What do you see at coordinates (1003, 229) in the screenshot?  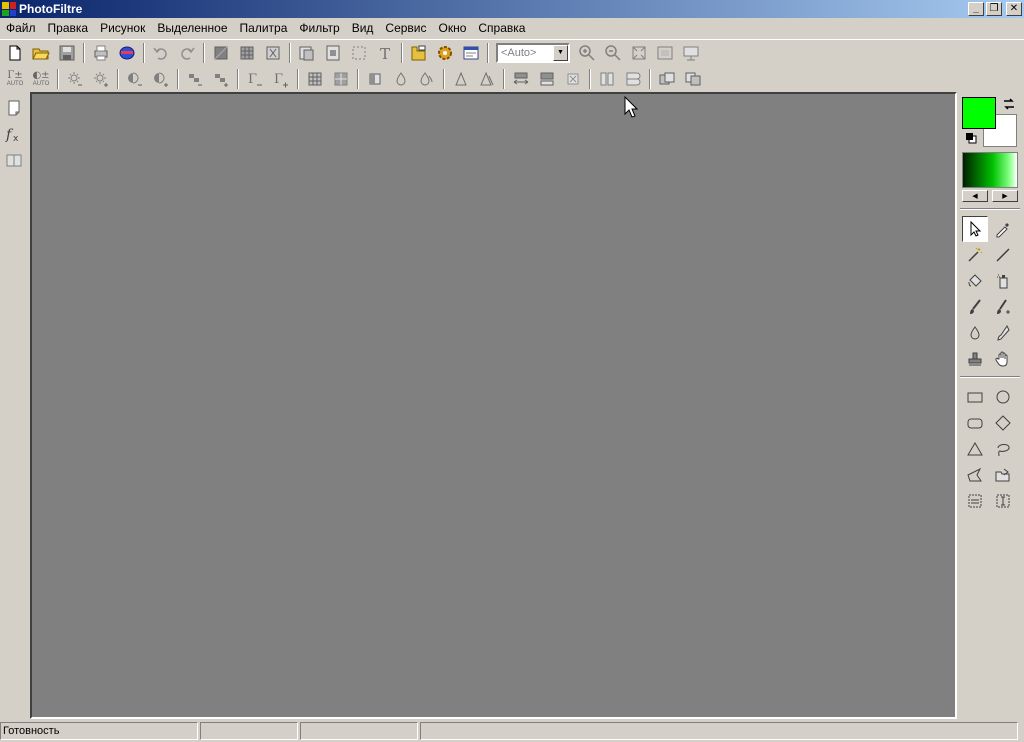 I see `eyedropper-icon` at bounding box center [1003, 229].